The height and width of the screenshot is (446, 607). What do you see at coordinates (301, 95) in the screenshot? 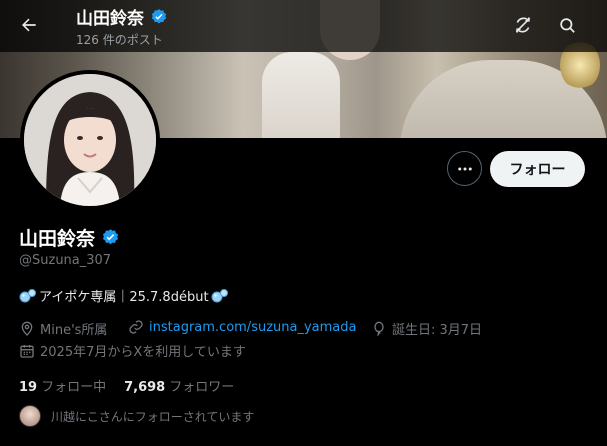
I see `banner-figure-top` at bounding box center [301, 95].